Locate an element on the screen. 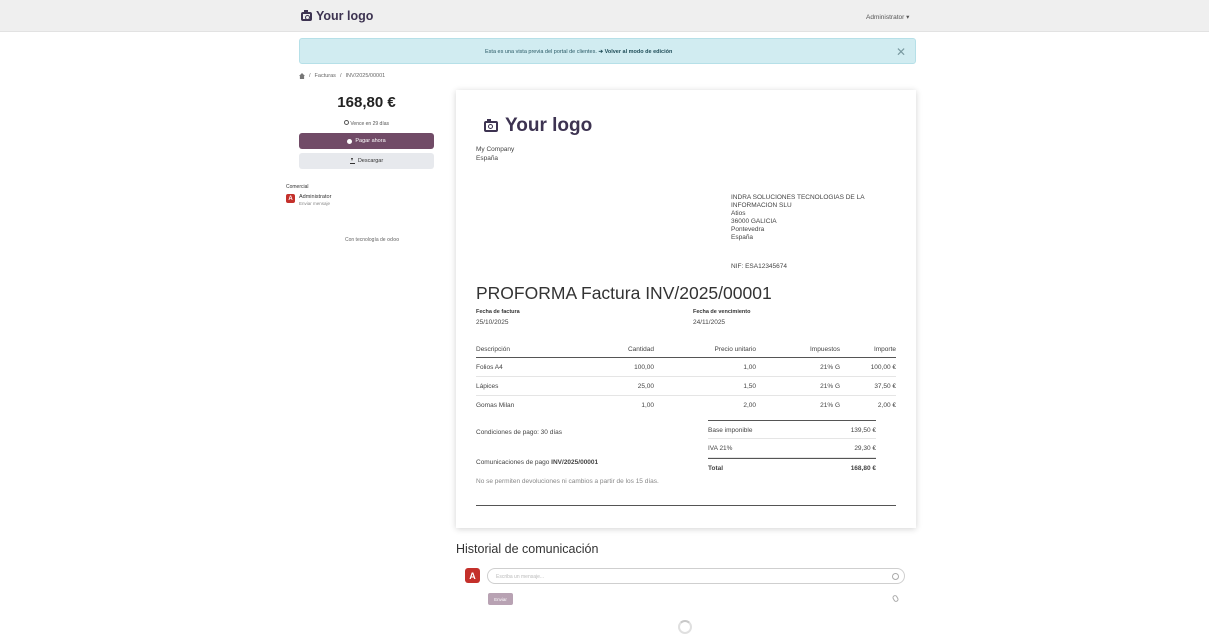 The image size is (1209, 634). due-date-label: Fecha de vencimiento is located at coordinates (722, 312).